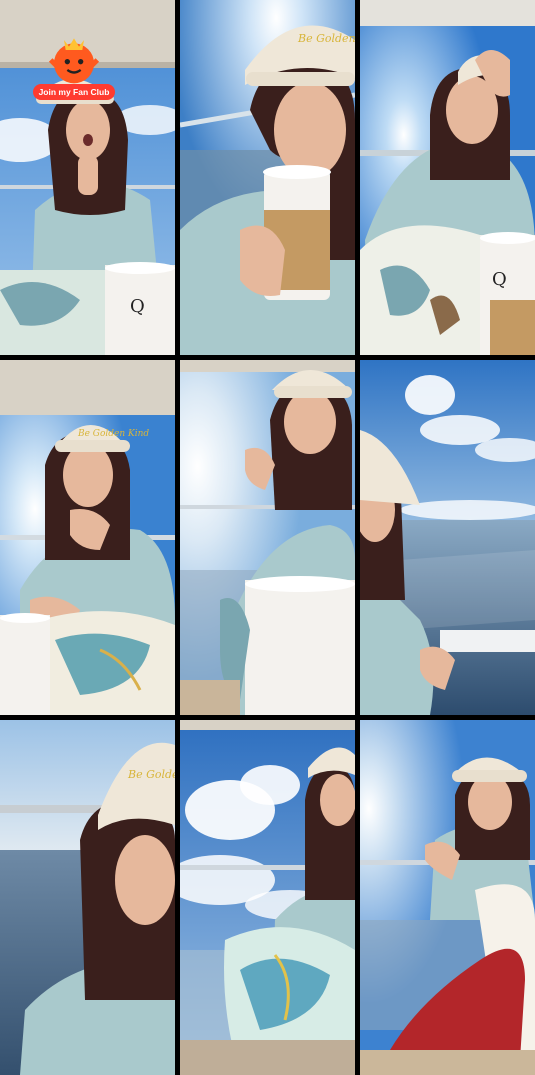  I want to click on fan-club-badge: Join my Fan Club, so click(74, 65).